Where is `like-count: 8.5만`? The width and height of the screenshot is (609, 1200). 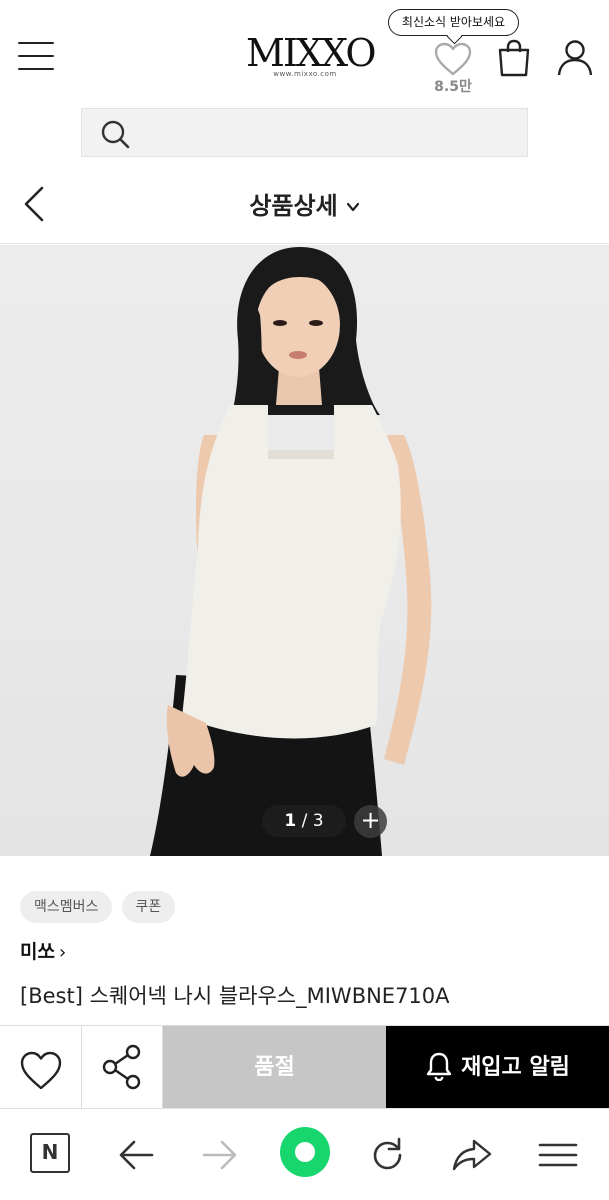 like-count: 8.5만 is located at coordinates (453, 87).